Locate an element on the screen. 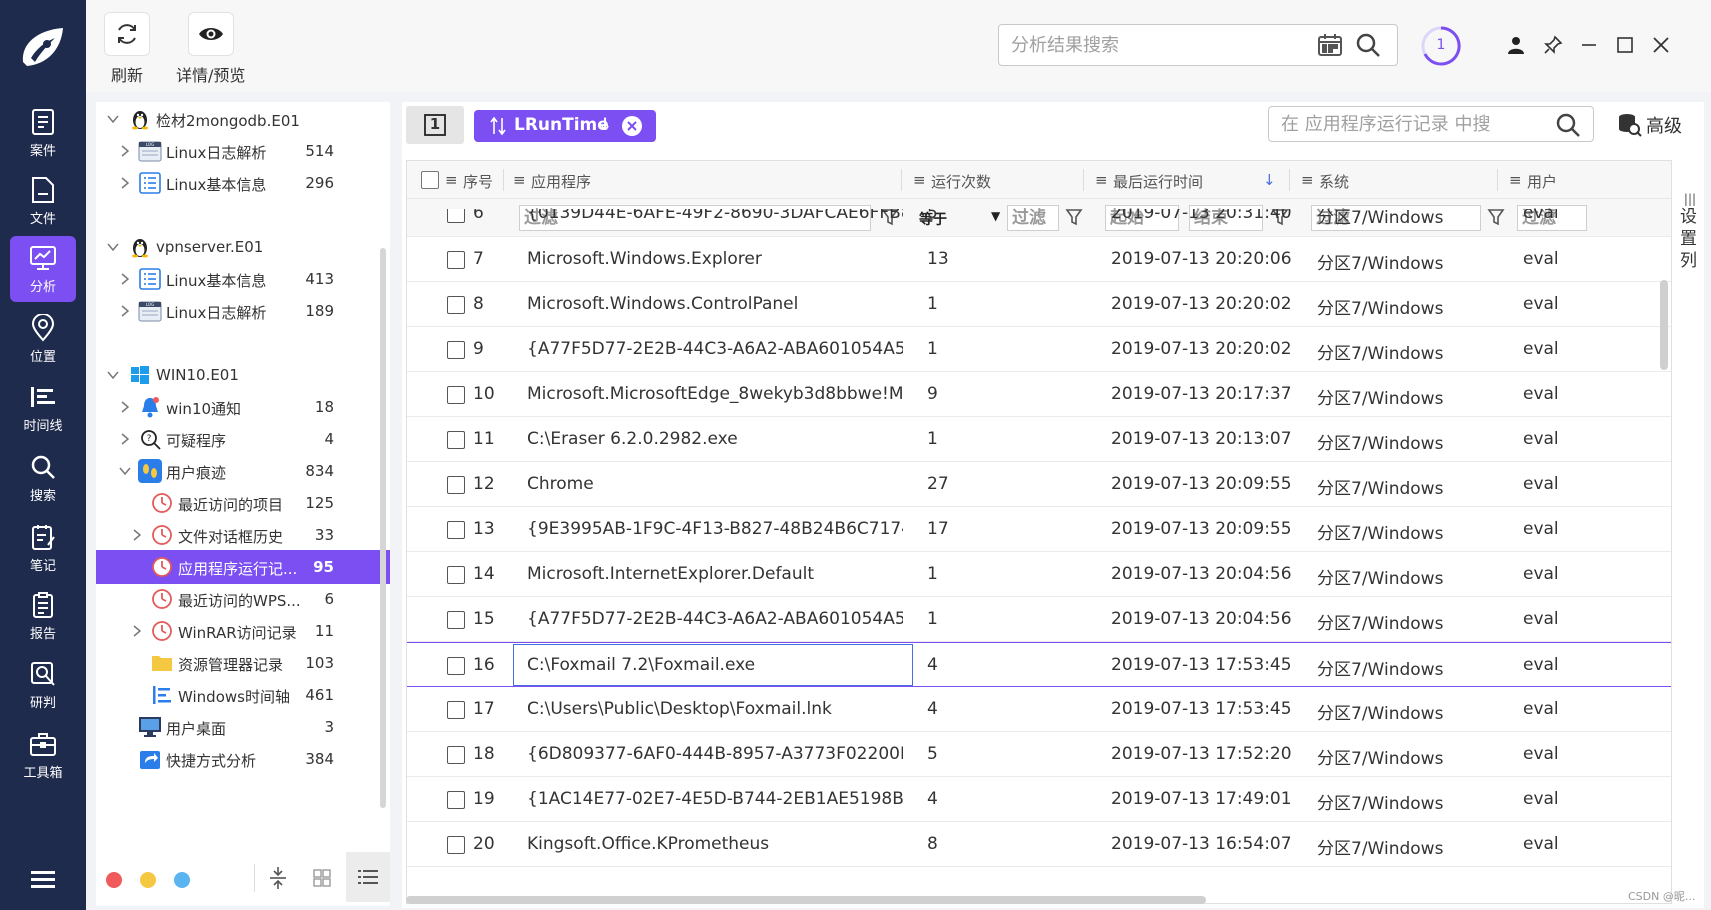 The width and height of the screenshot is (1711, 910). list-view-icon is located at coordinates (368, 877).